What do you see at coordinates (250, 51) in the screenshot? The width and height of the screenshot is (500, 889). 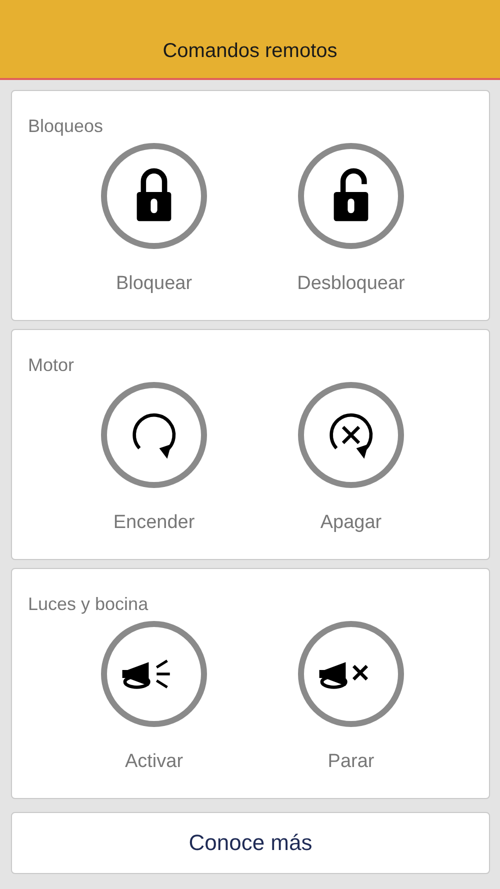 I see `screen-title: Comandos remotos` at bounding box center [250, 51].